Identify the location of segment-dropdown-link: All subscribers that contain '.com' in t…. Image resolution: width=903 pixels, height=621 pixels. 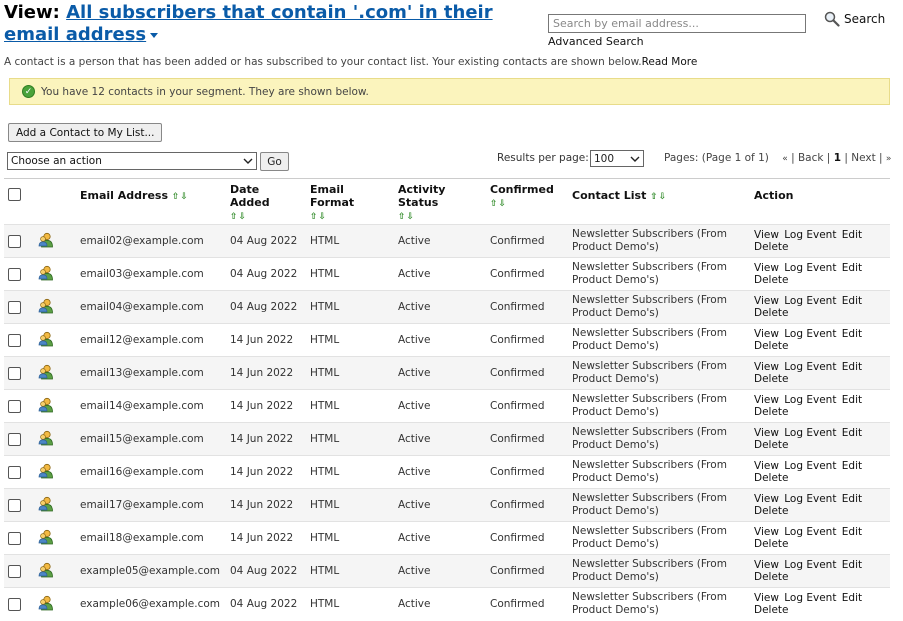
(248, 23).